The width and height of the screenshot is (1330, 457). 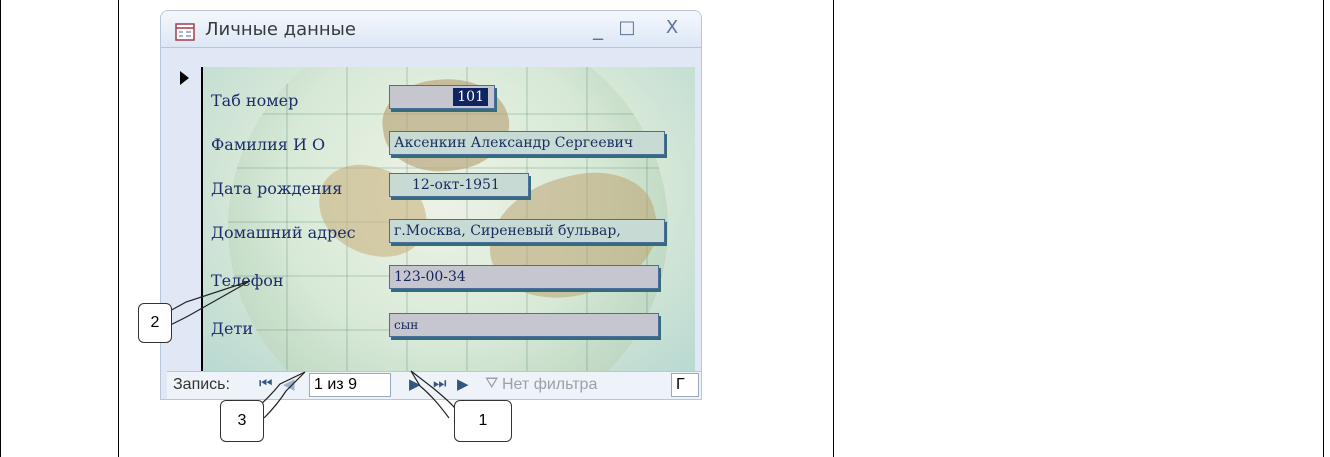 What do you see at coordinates (268, 144) in the screenshot?
I see `full-name-label: Фамилия И О` at bounding box center [268, 144].